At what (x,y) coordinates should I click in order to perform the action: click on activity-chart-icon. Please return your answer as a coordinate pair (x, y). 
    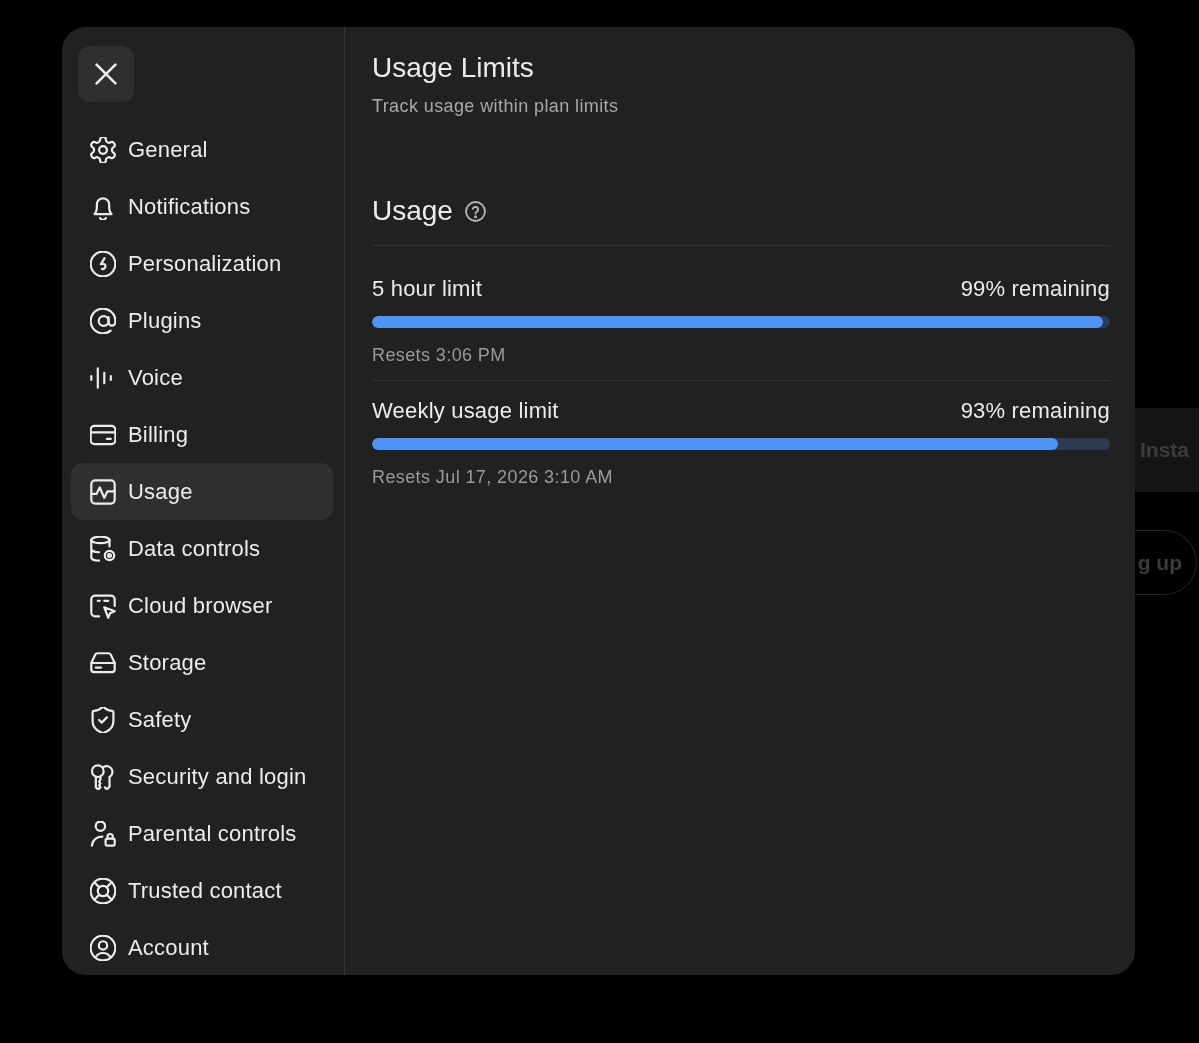
    Looking at the image, I should click on (103, 491).